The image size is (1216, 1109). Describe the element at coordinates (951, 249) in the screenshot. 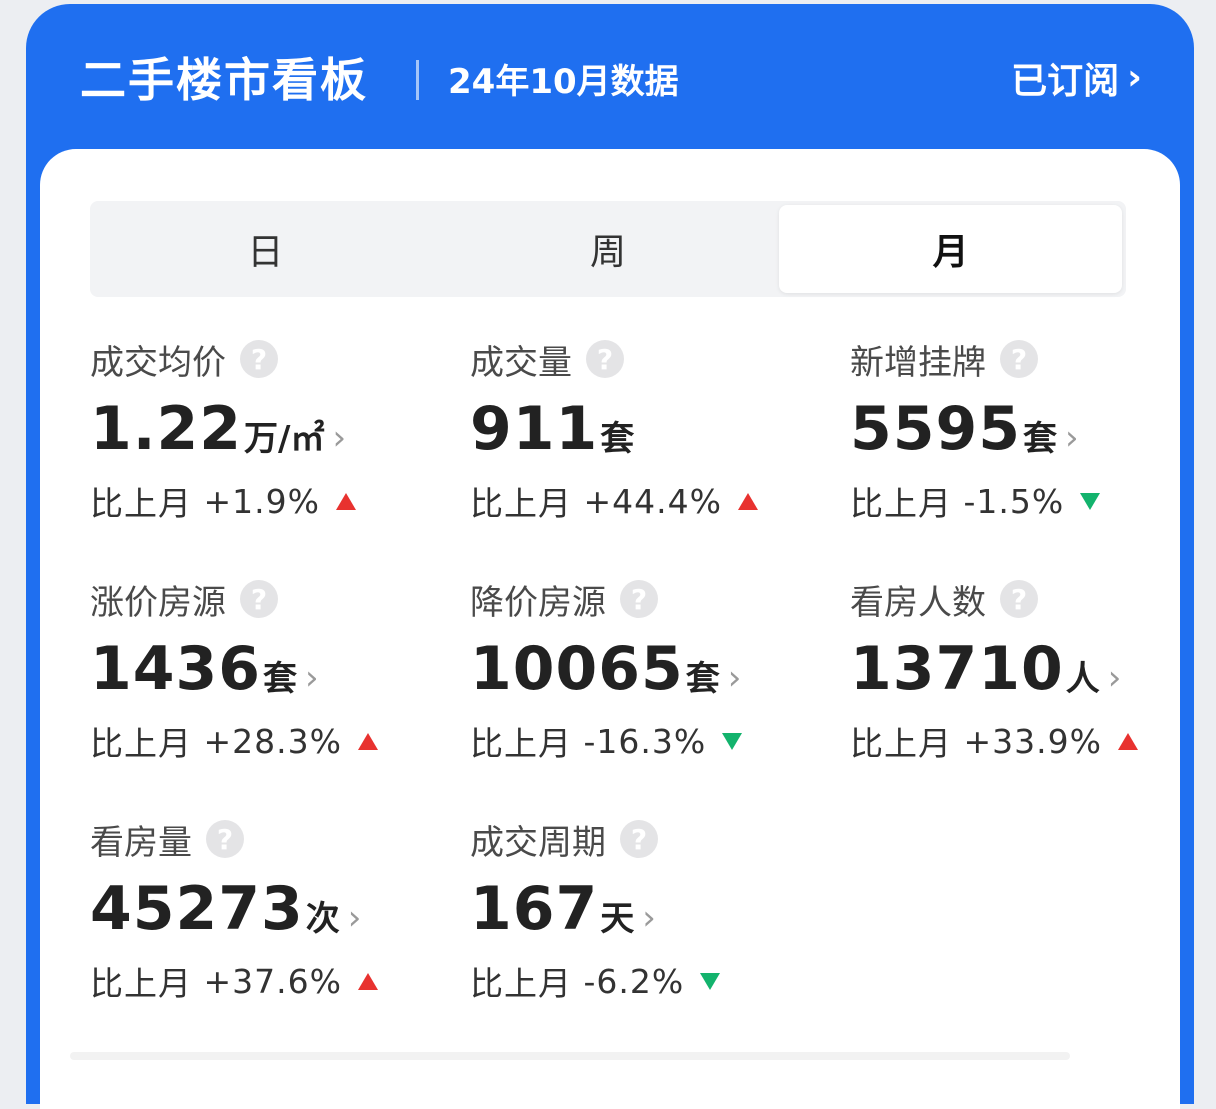

I see `tab-month: 月` at that location.